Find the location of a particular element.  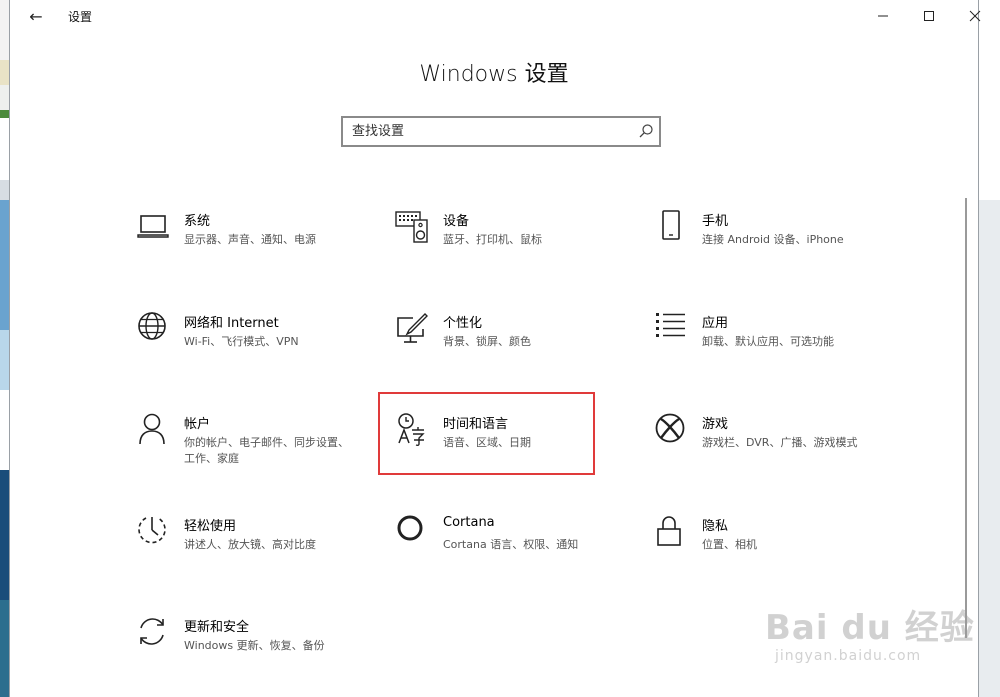

background-window-right is located at coordinates (989, 348).